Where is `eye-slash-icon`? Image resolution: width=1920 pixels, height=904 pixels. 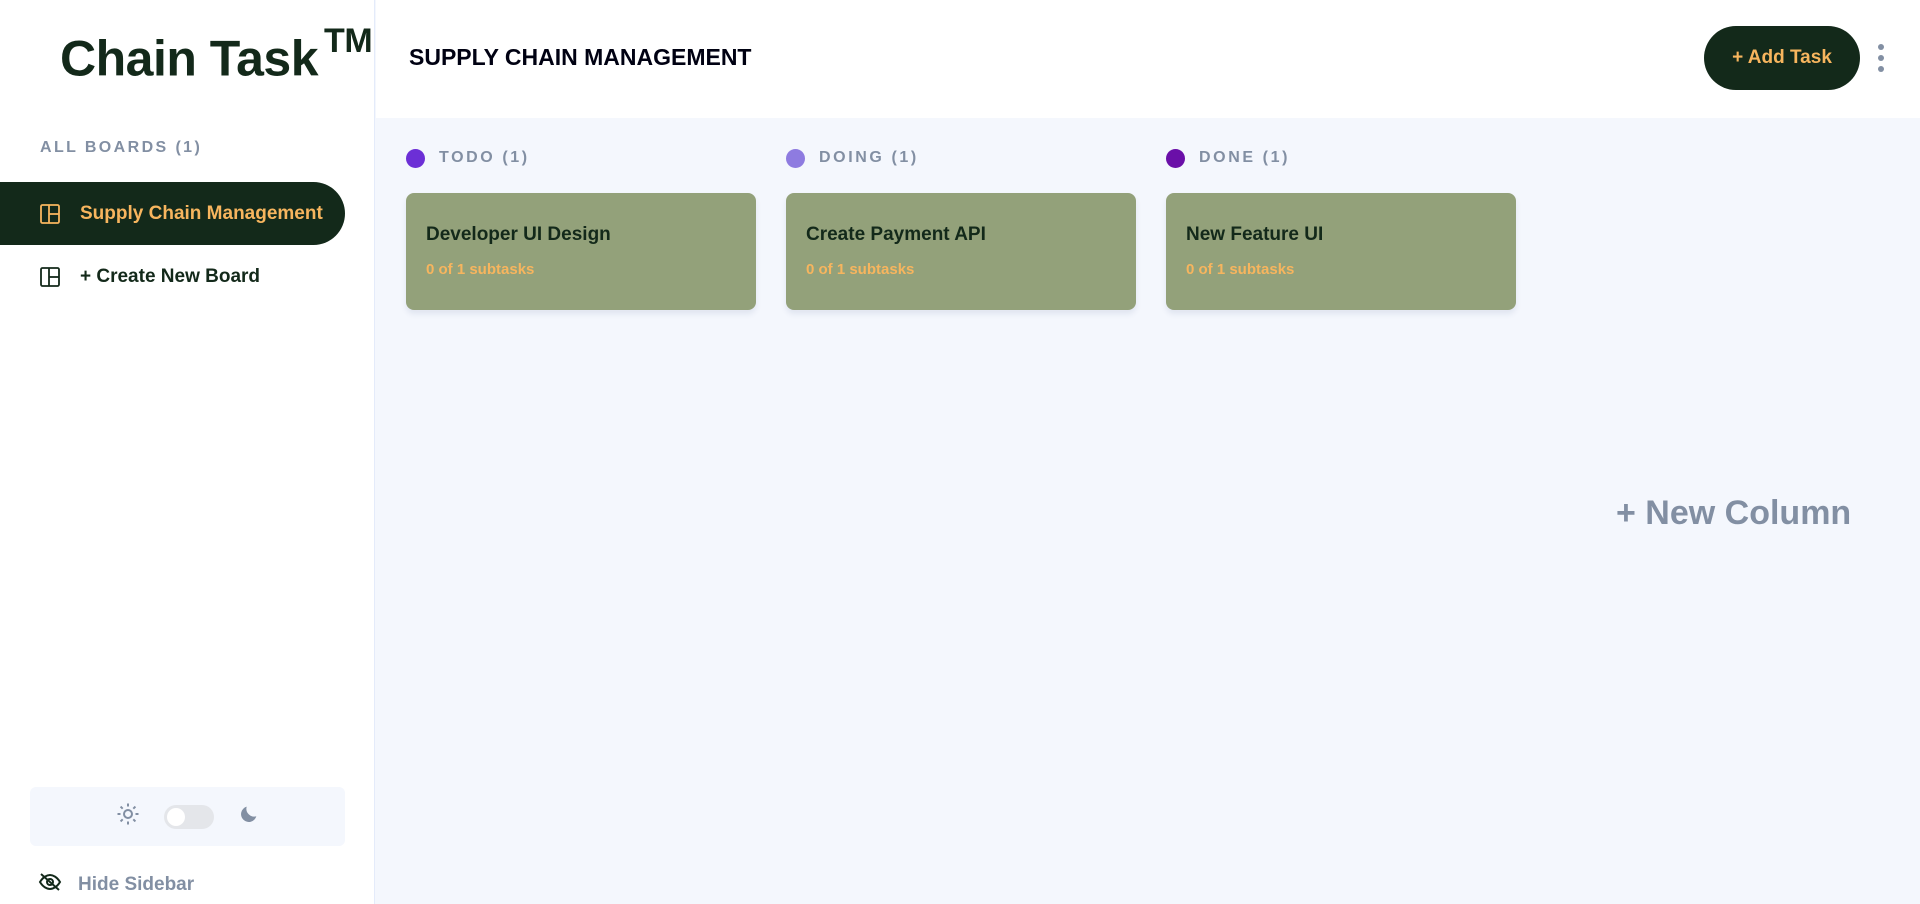
eye-slash-icon is located at coordinates (50, 885).